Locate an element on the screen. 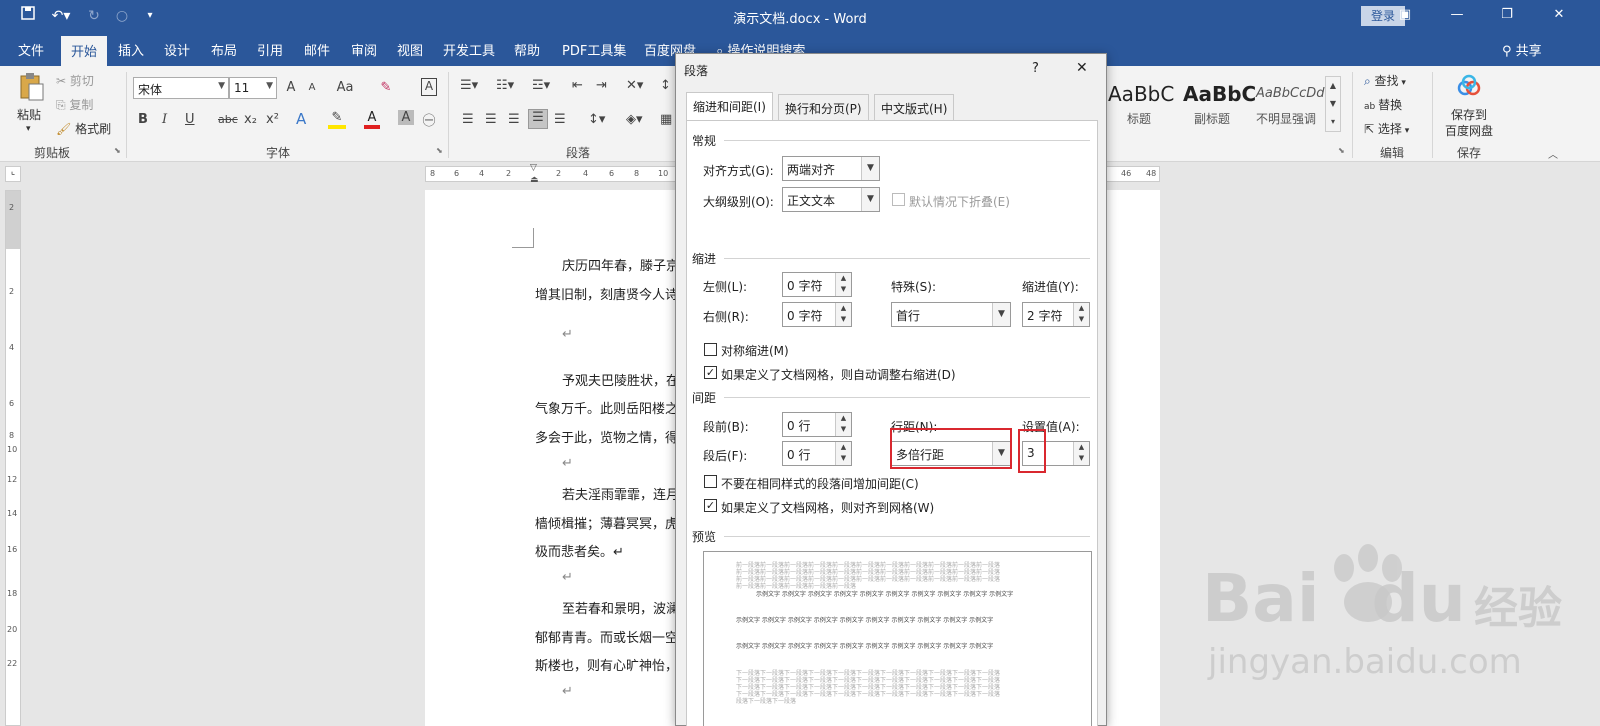 This screenshot has height=726, width=1600. chinese-layout-icon: ✕▾ is located at coordinates (634, 85).